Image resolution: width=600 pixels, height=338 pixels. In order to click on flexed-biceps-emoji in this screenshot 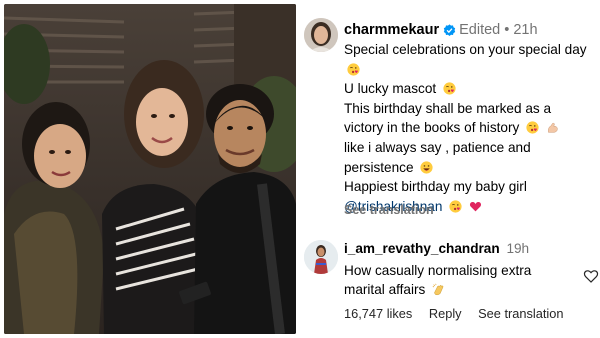, I will do `click(552, 128)`.